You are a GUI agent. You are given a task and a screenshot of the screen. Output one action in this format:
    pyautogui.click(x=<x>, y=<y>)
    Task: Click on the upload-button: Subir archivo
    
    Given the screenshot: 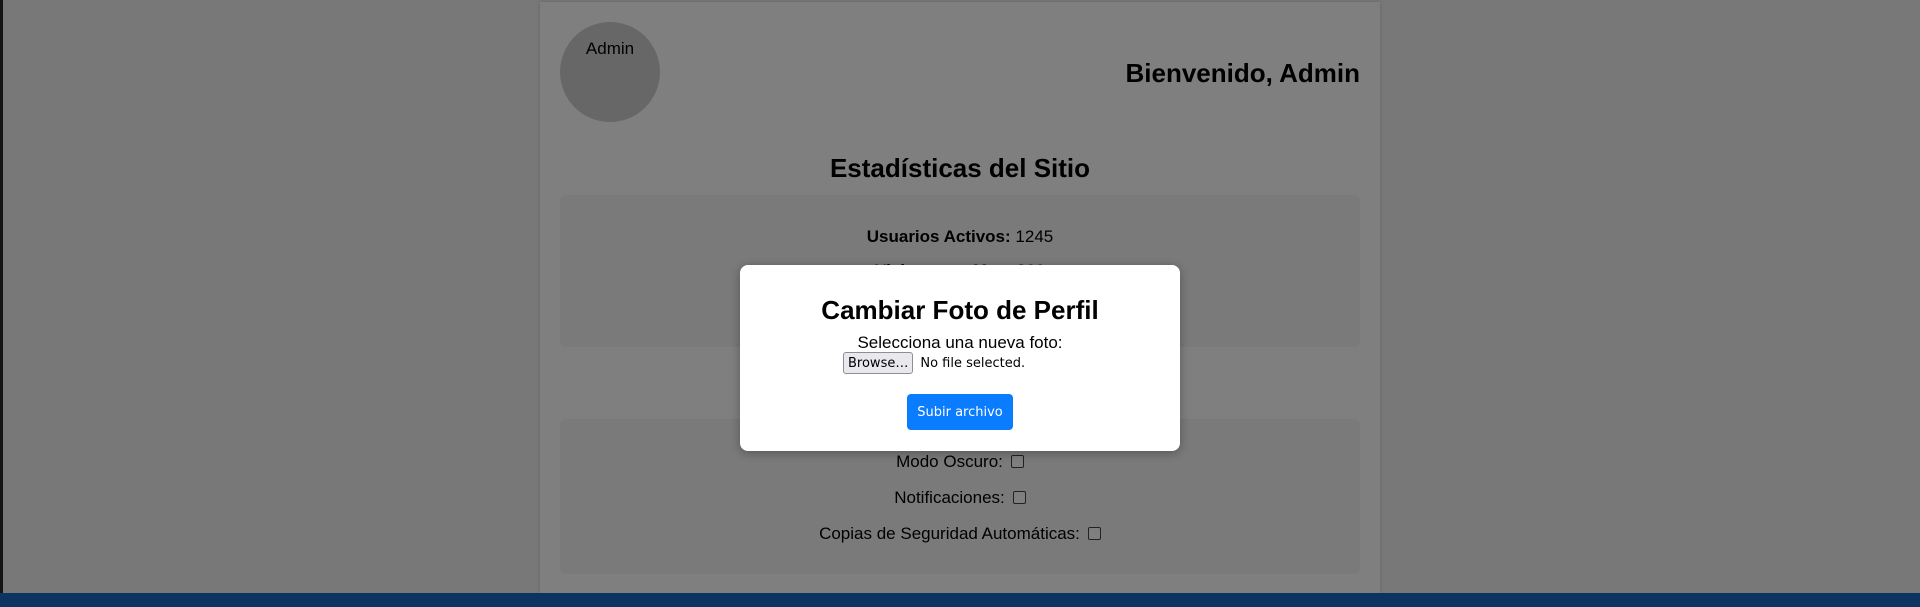 What is the action you would take?
    pyautogui.click(x=960, y=412)
    